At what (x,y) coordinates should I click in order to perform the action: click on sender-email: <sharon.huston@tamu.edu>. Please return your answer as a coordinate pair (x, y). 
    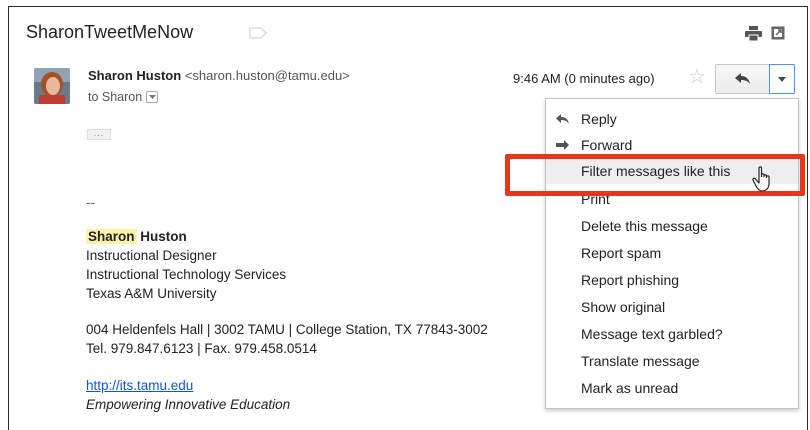
    Looking at the image, I should click on (267, 75).